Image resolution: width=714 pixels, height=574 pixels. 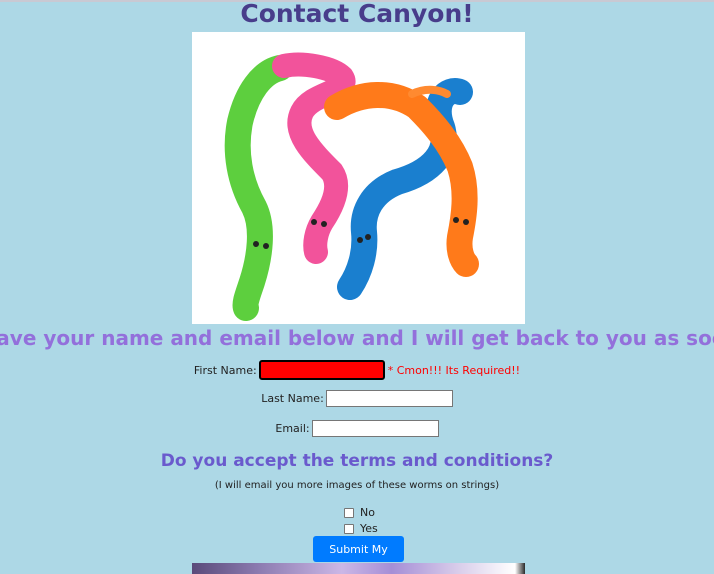 I want to click on yes-checkbox, so click(x=349, y=528).